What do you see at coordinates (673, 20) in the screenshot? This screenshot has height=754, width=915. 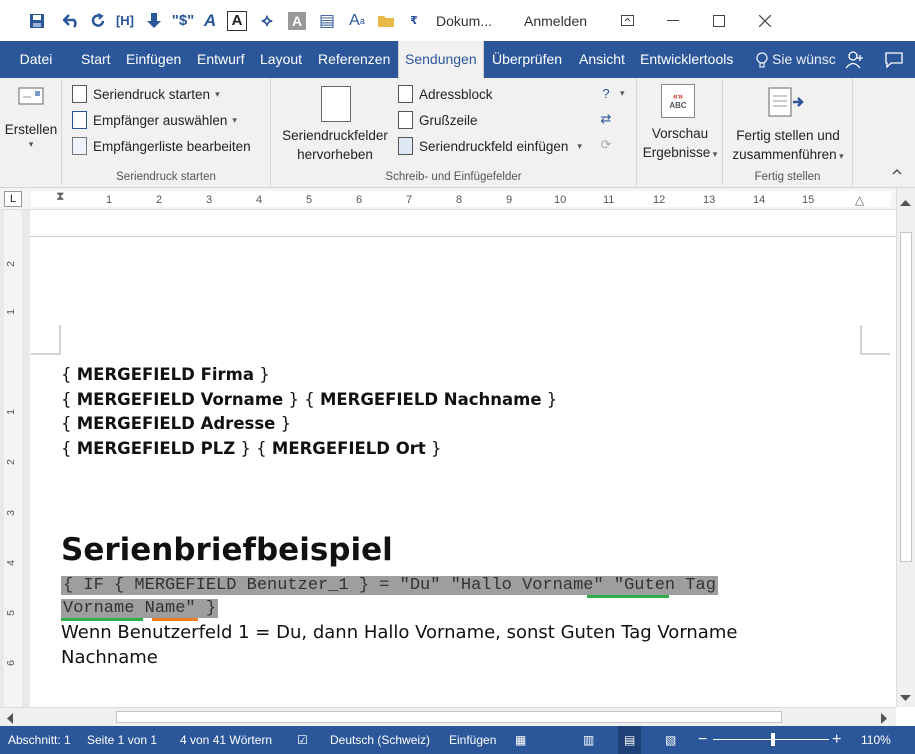 I see `minimize-icon` at bounding box center [673, 20].